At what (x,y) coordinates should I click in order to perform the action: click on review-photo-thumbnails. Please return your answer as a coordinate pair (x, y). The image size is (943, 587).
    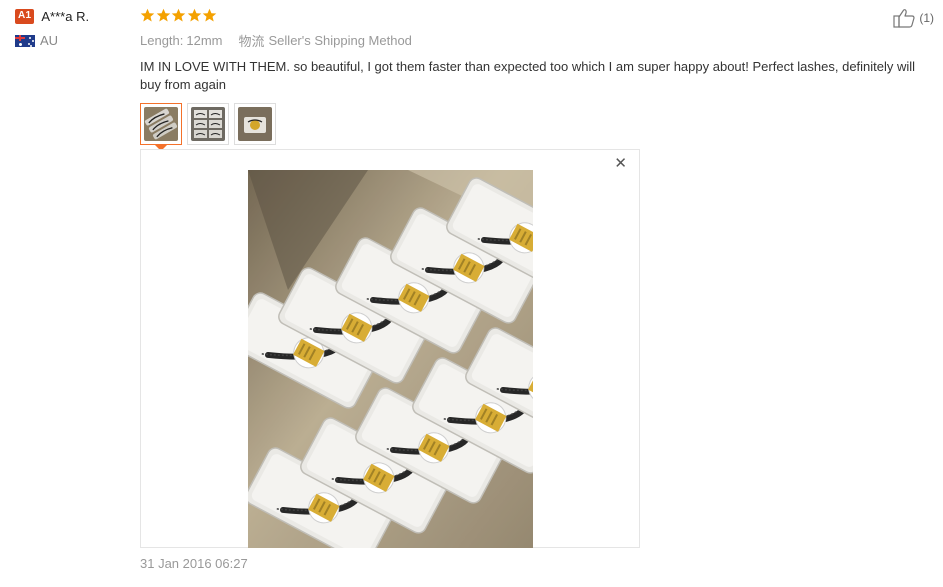
    Looking at the image, I should click on (537, 127).